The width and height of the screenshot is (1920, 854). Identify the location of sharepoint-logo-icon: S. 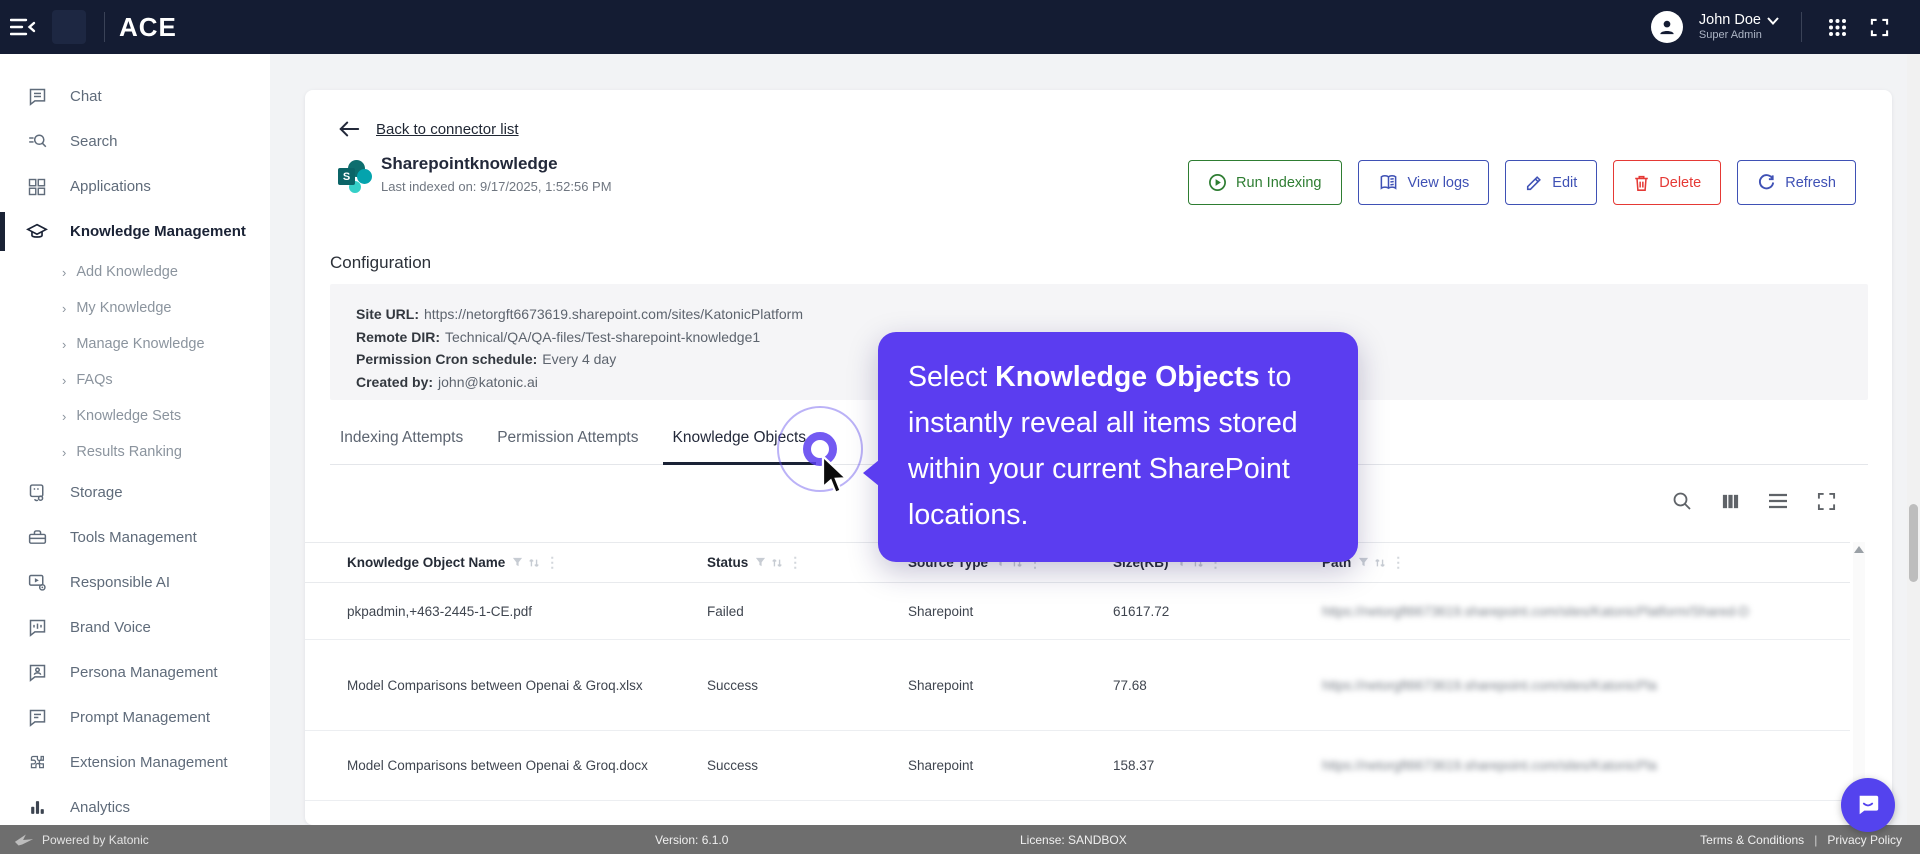
(355, 178).